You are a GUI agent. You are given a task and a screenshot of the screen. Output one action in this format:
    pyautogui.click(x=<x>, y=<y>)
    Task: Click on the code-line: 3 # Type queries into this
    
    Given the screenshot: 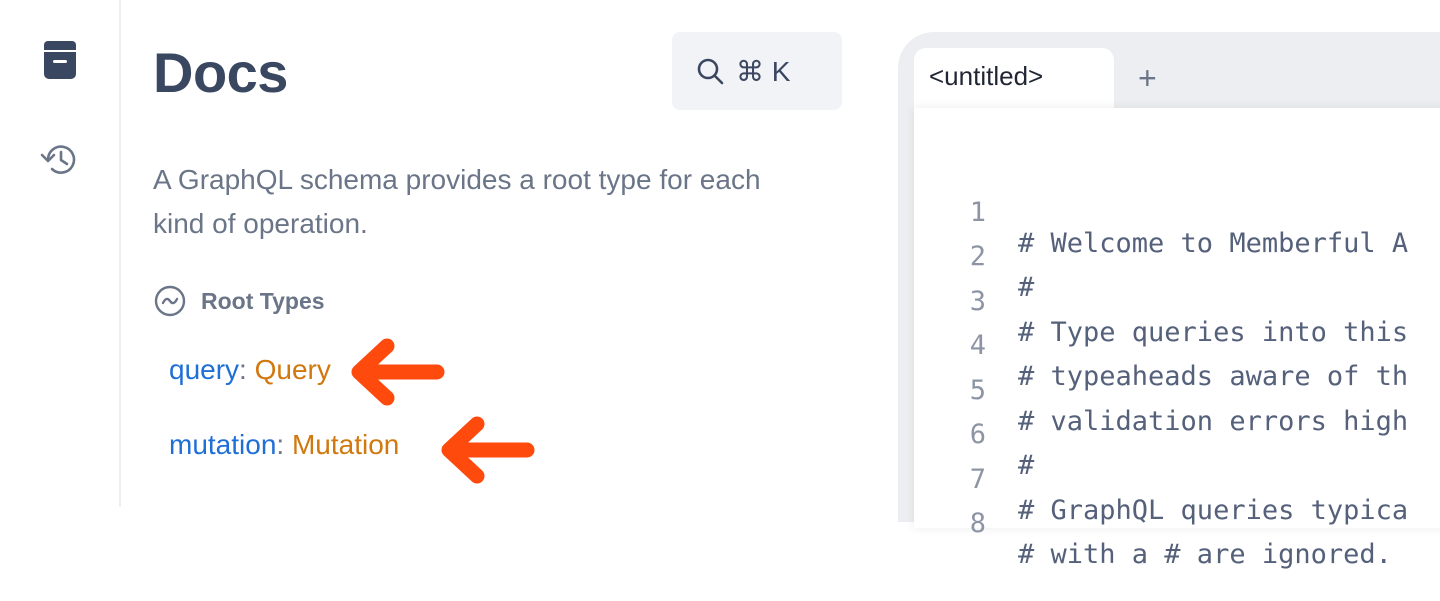 What is the action you would take?
    pyautogui.click(x=1161, y=301)
    